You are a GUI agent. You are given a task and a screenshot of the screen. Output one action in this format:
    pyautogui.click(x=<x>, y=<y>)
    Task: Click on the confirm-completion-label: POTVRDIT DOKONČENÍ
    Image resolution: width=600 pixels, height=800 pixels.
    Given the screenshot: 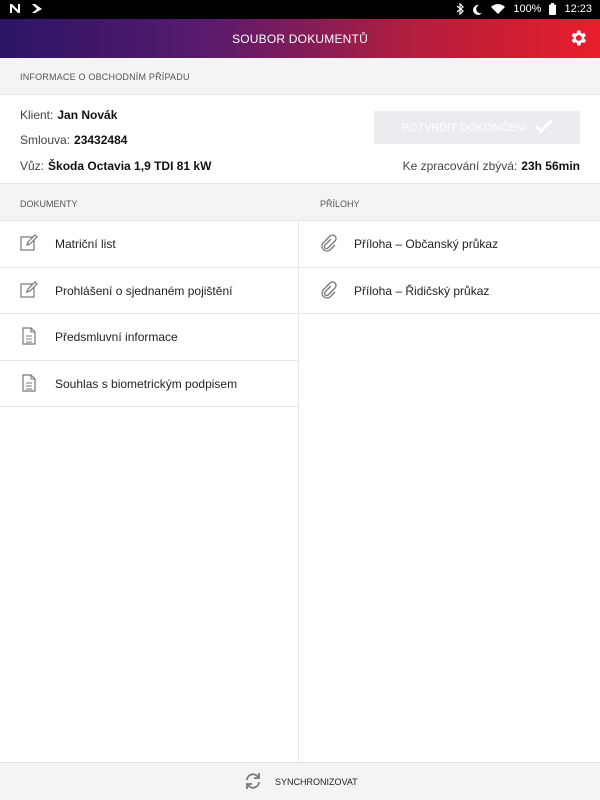 What is the action you would take?
    pyautogui.click(x=464, y=127)
    